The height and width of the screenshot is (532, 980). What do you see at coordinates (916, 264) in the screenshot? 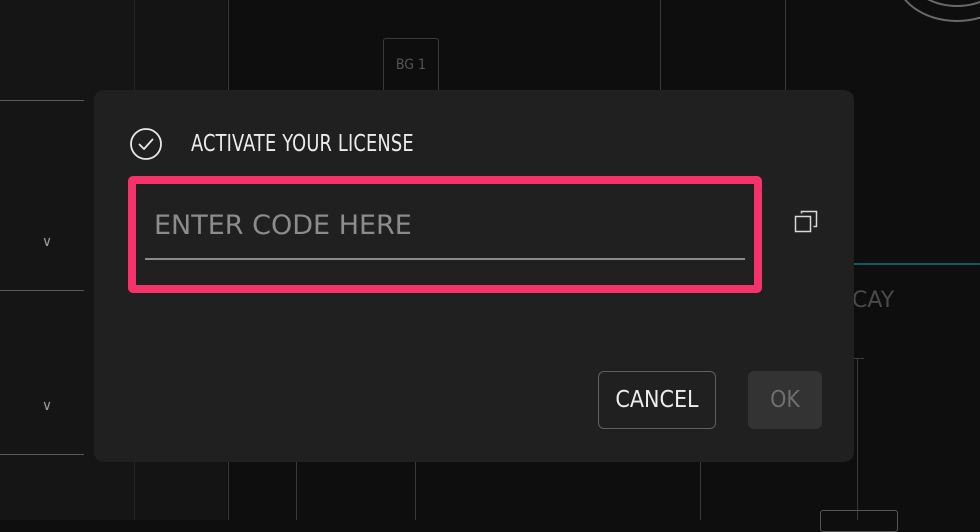
I see `accent-line` at bounding box center [916, 264].